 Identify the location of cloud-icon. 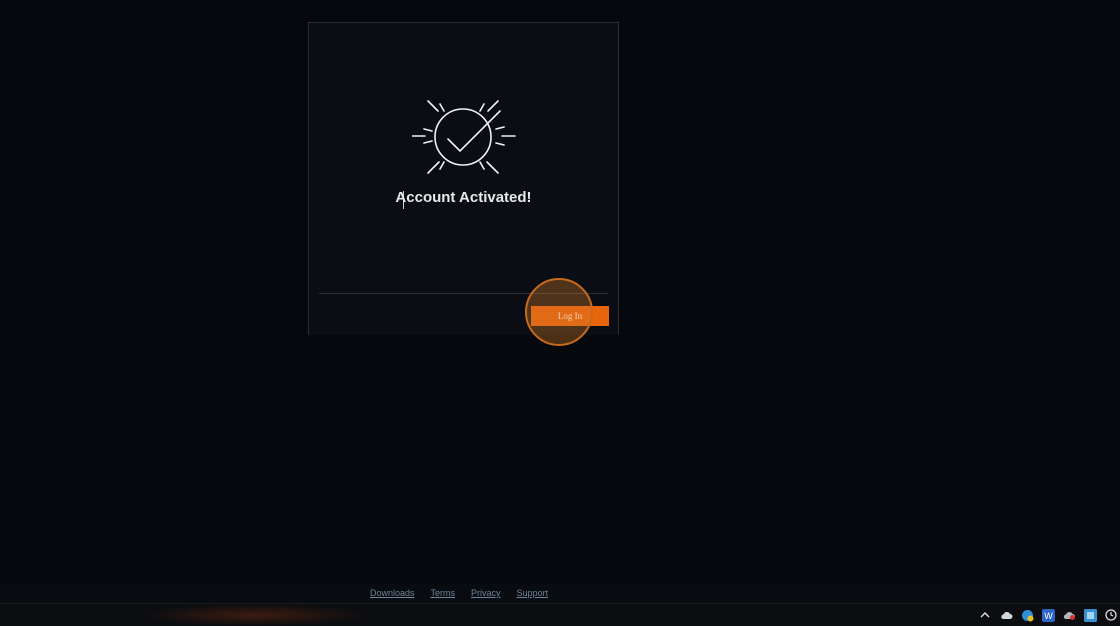
(1006, 615).